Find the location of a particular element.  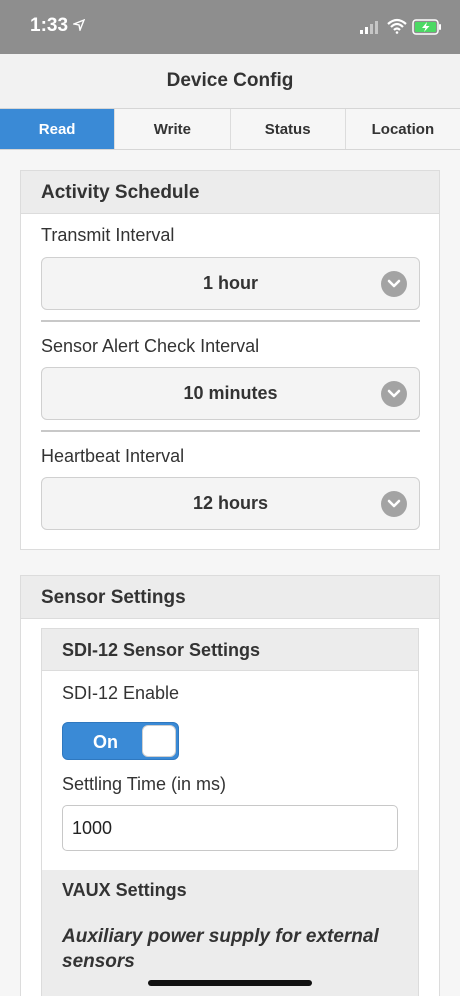

sensor-alert-check-interval-select: 10 minutes is located at coordinates (230, 393).